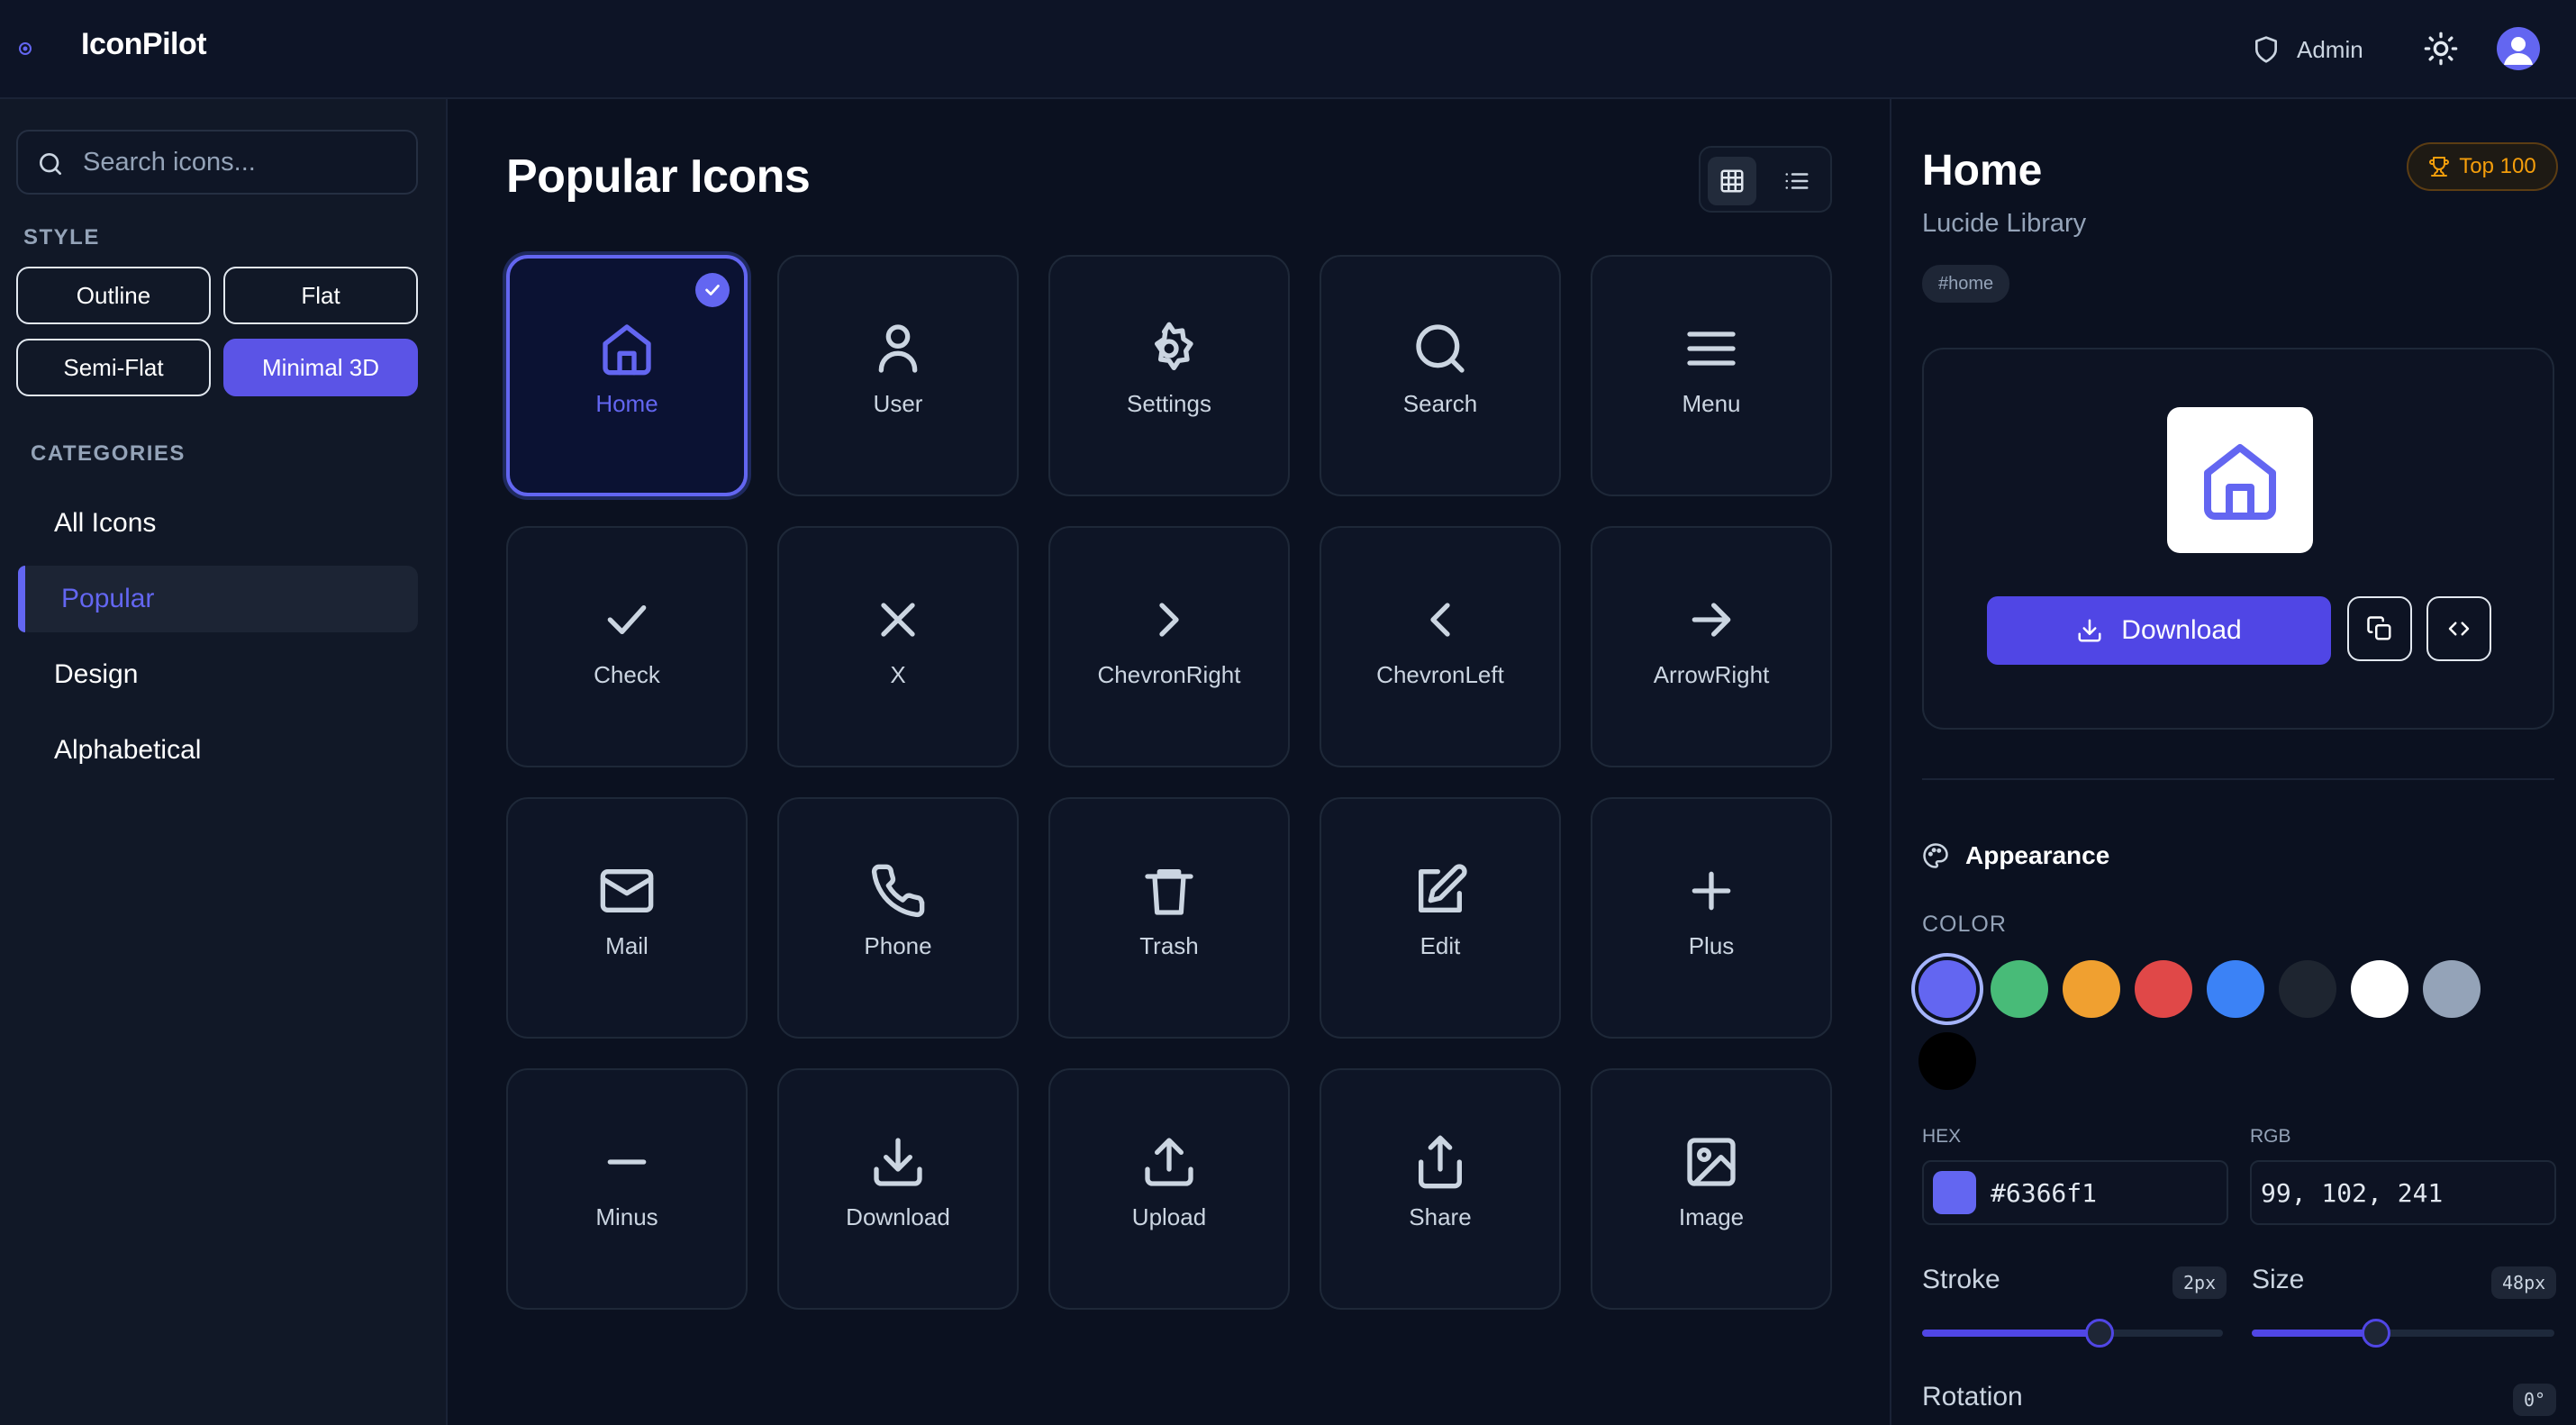  I want to click on icon-tile-minus: Minus, so click(627, 1189).